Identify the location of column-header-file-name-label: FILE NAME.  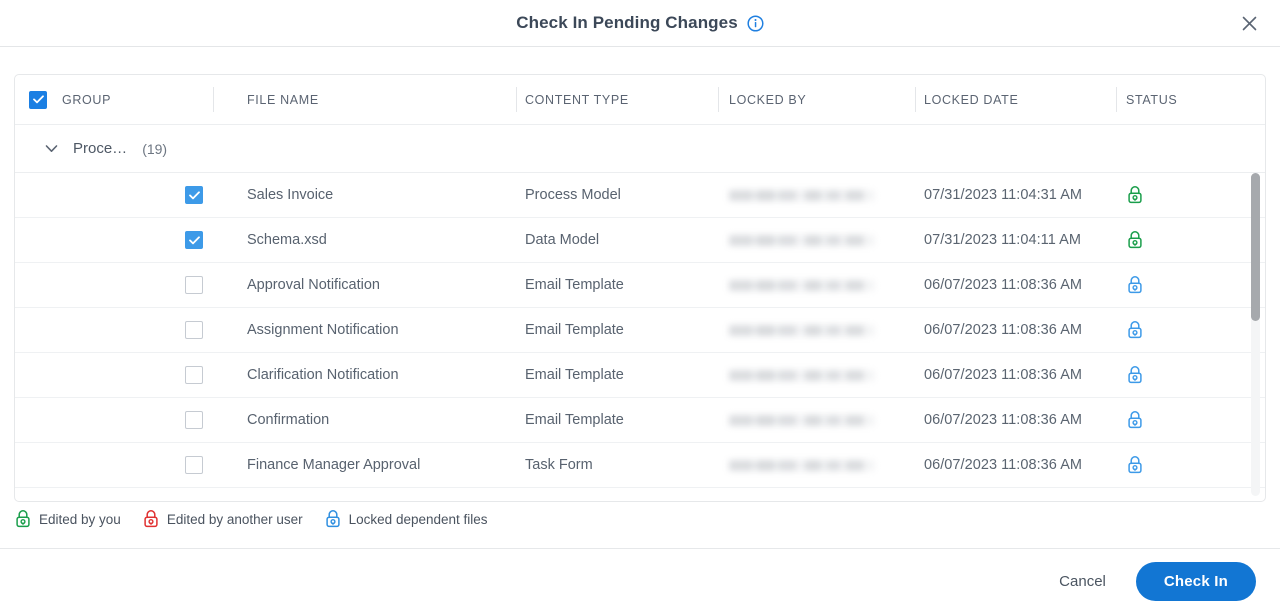
(283, 99).